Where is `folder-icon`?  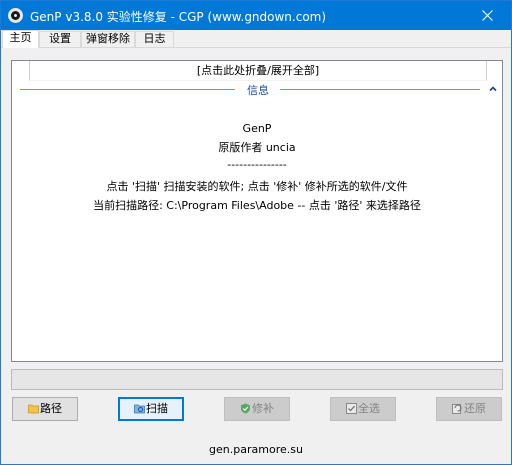 folder-icon is located at coordinates (33, 409).